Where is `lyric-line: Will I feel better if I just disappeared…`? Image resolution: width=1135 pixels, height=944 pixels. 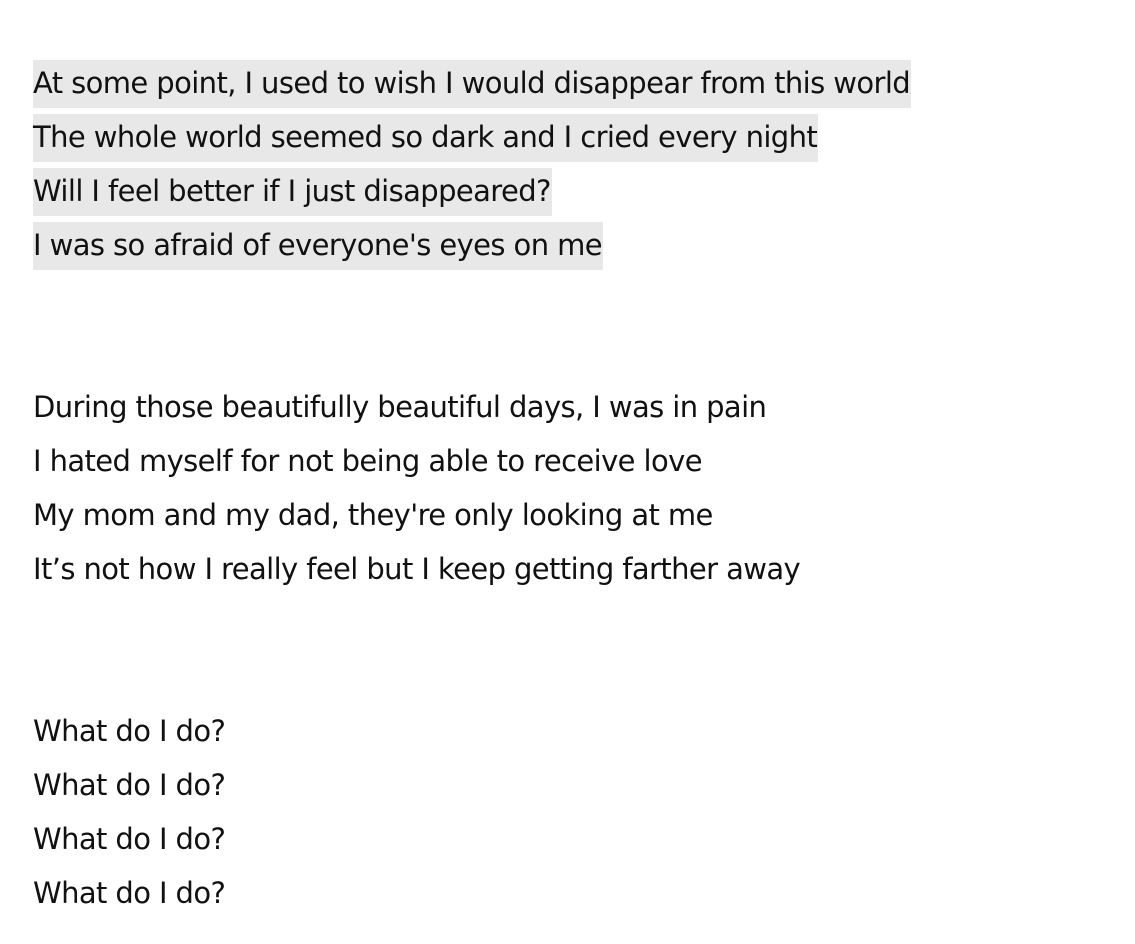 lyric-line: Will I feel better if I just disappeared… is located at coordinates (573, 191).